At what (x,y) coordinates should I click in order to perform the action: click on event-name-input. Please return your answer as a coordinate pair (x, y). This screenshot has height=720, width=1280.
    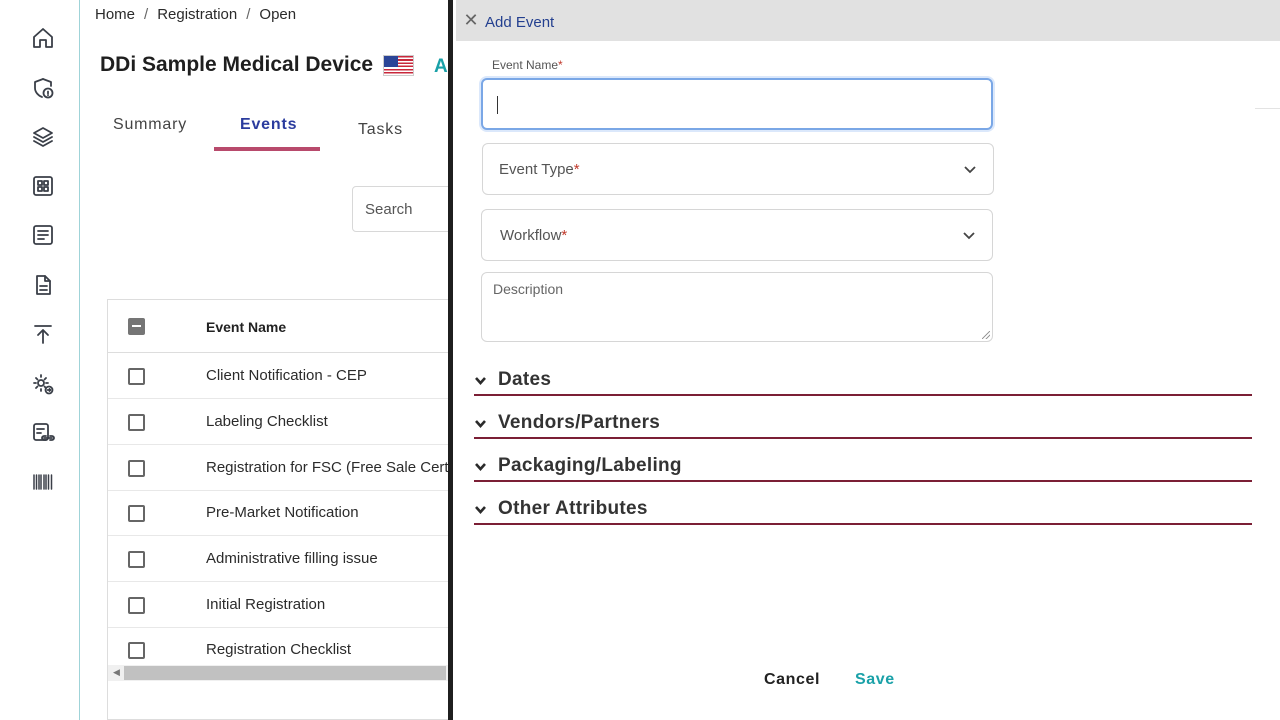
    Looking at the image, I should click on (737, 104).